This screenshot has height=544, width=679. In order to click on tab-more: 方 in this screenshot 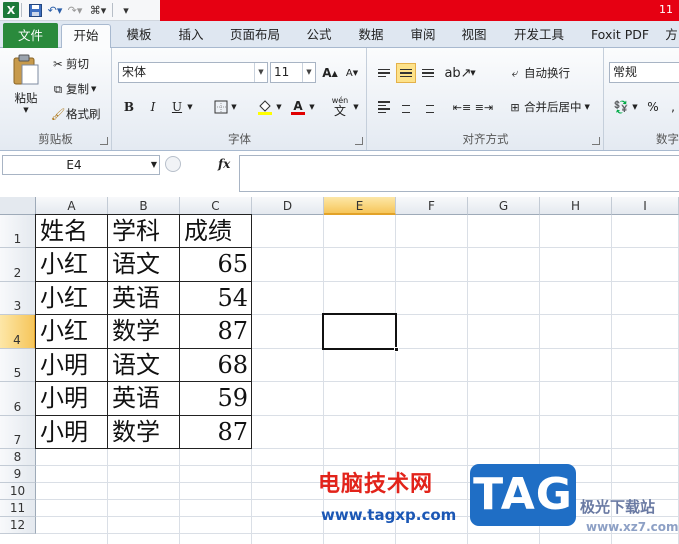, I will do `click(671, 36)`.